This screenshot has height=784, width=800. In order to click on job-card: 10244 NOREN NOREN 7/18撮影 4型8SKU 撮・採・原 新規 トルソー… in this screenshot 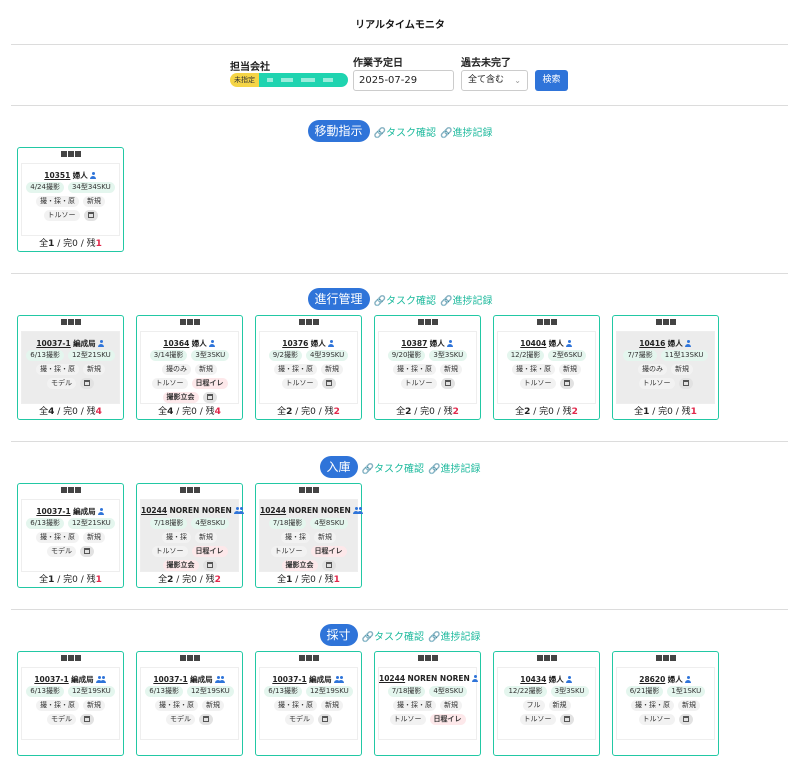, I will do `click(427, 703)`.